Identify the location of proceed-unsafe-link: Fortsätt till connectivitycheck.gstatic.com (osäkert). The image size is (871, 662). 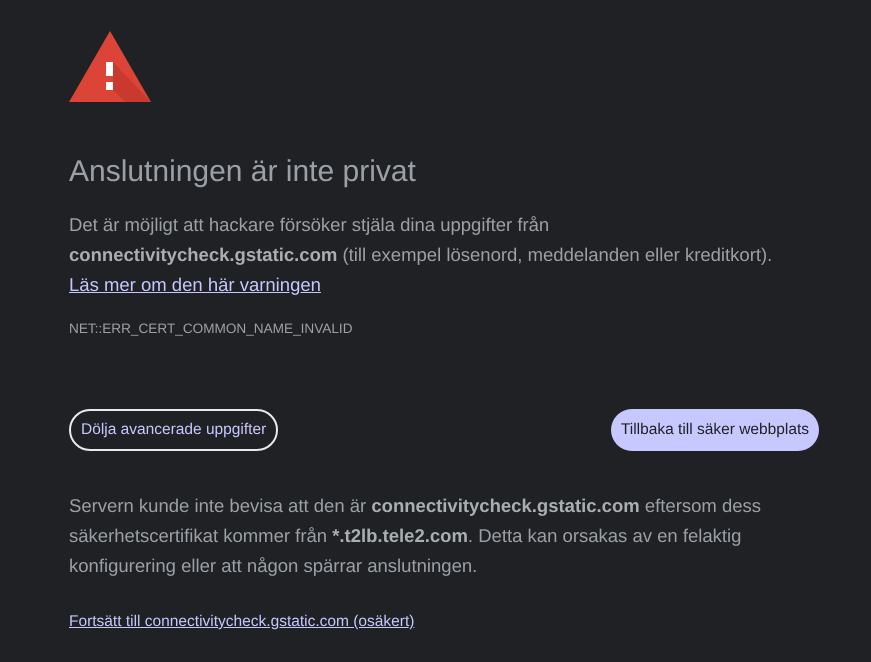
(241, 622).